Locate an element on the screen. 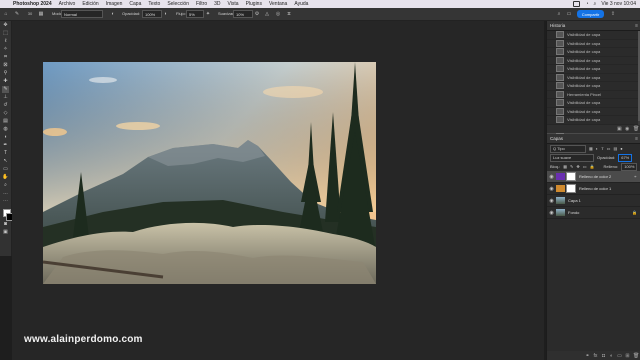 The width and height of the screenshot is (640, 360). menu-plugins: Plugins is located at coordinates (254, 4).